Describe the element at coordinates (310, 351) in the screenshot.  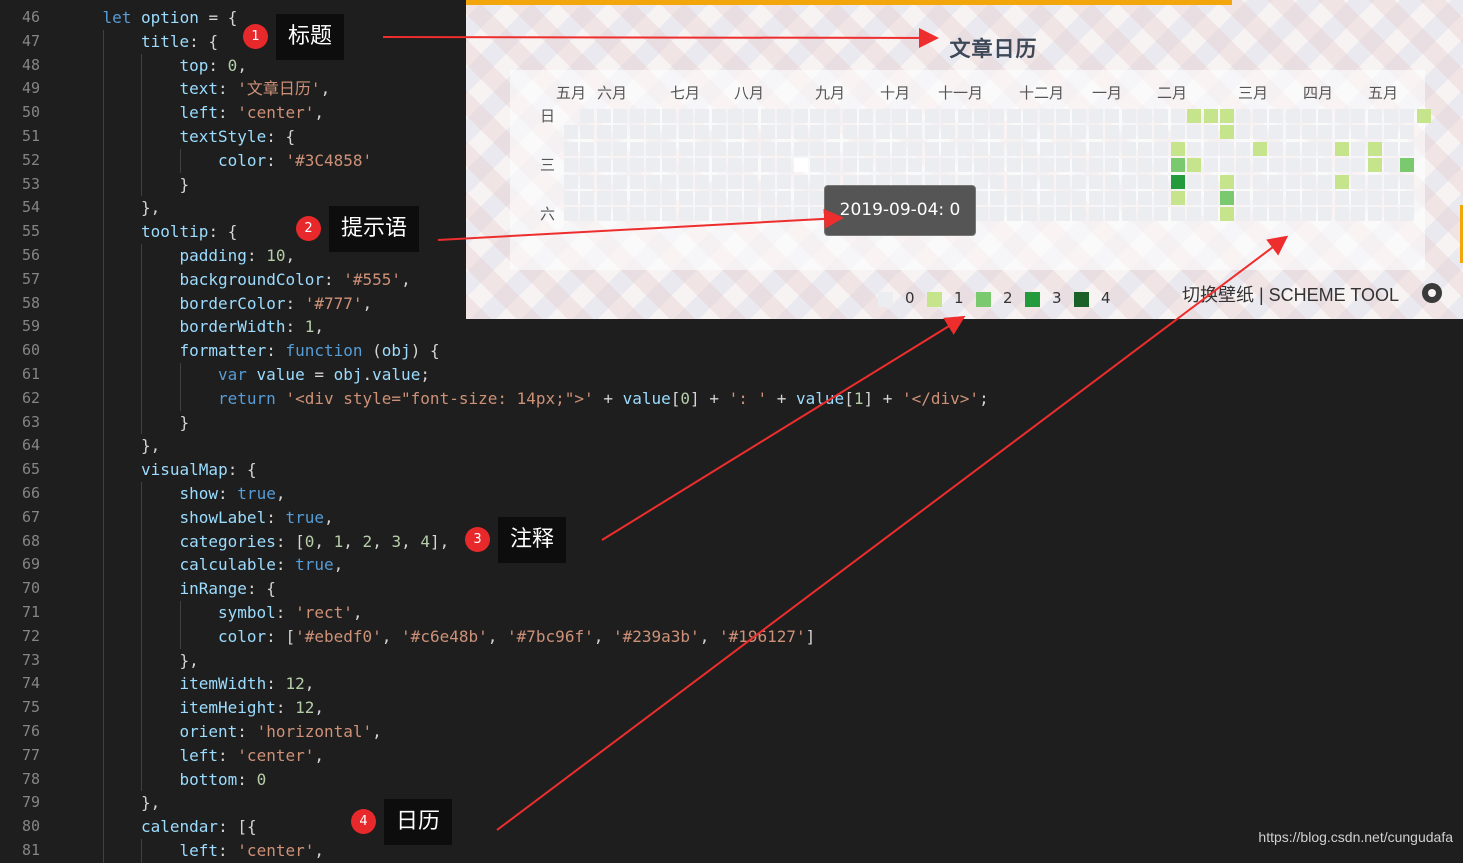
I see `code-line: formatter: function (obj) {` at that location.